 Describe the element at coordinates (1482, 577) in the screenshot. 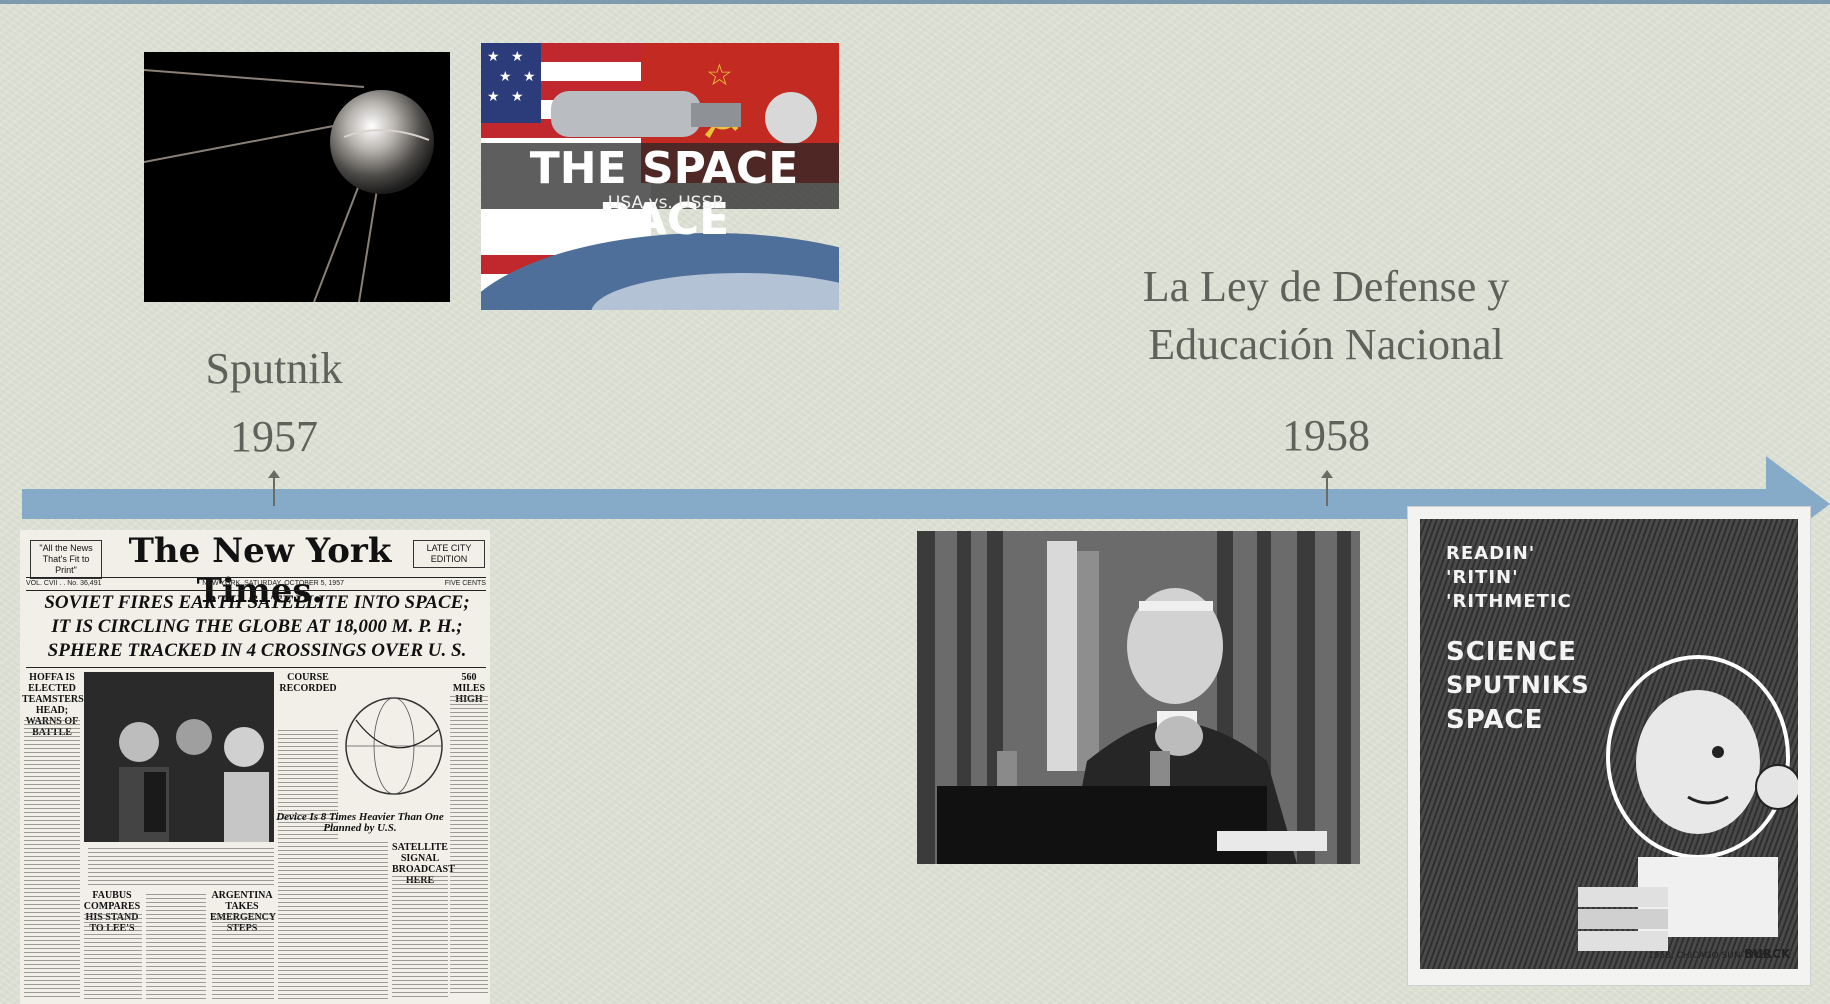

I see `cartoon-line-2: 'RITIN'` at that location.